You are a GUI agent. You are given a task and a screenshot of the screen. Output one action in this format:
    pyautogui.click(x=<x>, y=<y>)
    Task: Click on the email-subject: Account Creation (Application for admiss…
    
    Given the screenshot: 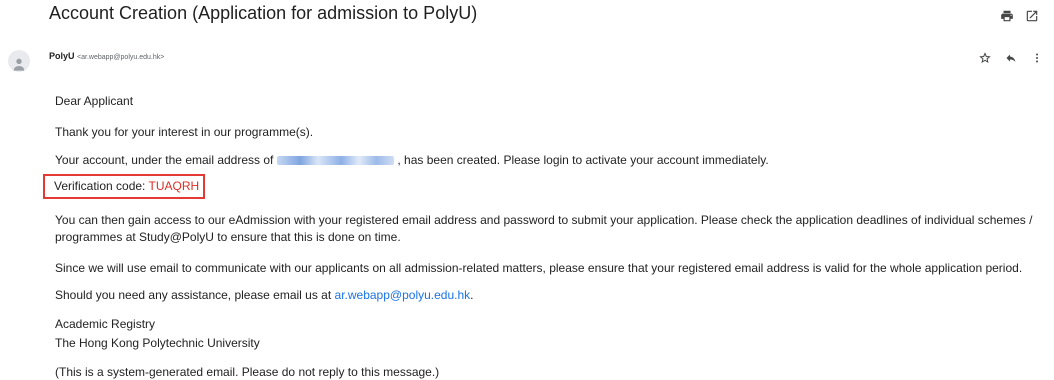 What is the action you would take?
    pyautogui.click(x=263, y=13)
    